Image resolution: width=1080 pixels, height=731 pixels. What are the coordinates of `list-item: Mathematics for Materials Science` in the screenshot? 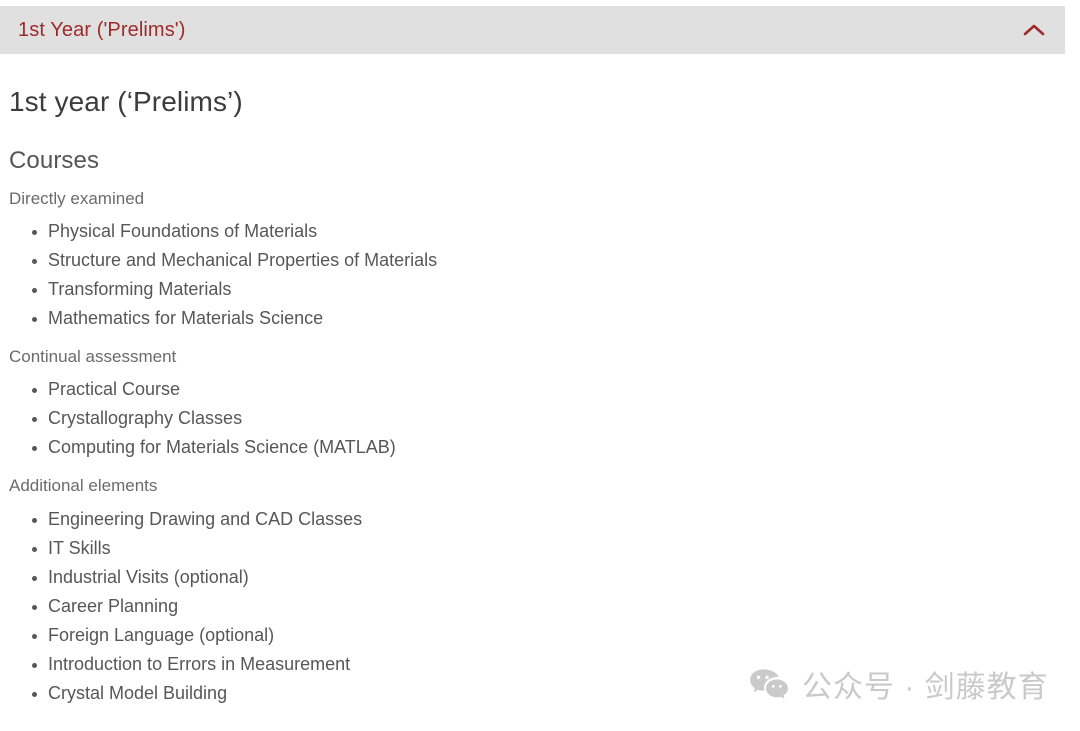 It's located at (556, 318).